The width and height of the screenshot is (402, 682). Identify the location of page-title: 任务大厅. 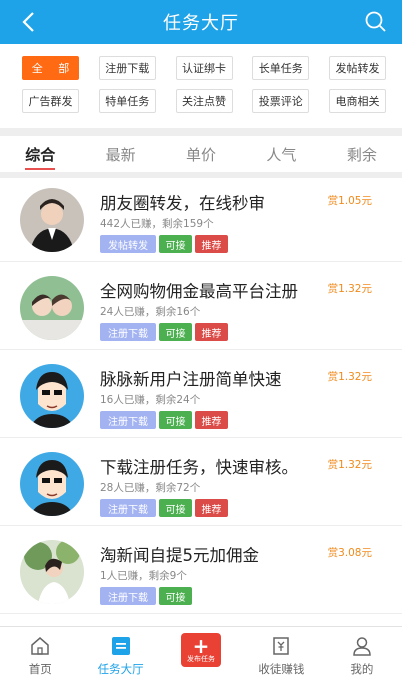
(201, 23).